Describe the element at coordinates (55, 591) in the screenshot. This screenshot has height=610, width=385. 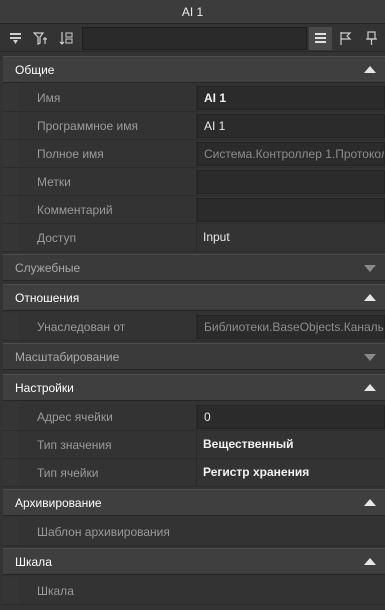
I see `property-label: Шкала` at that location.